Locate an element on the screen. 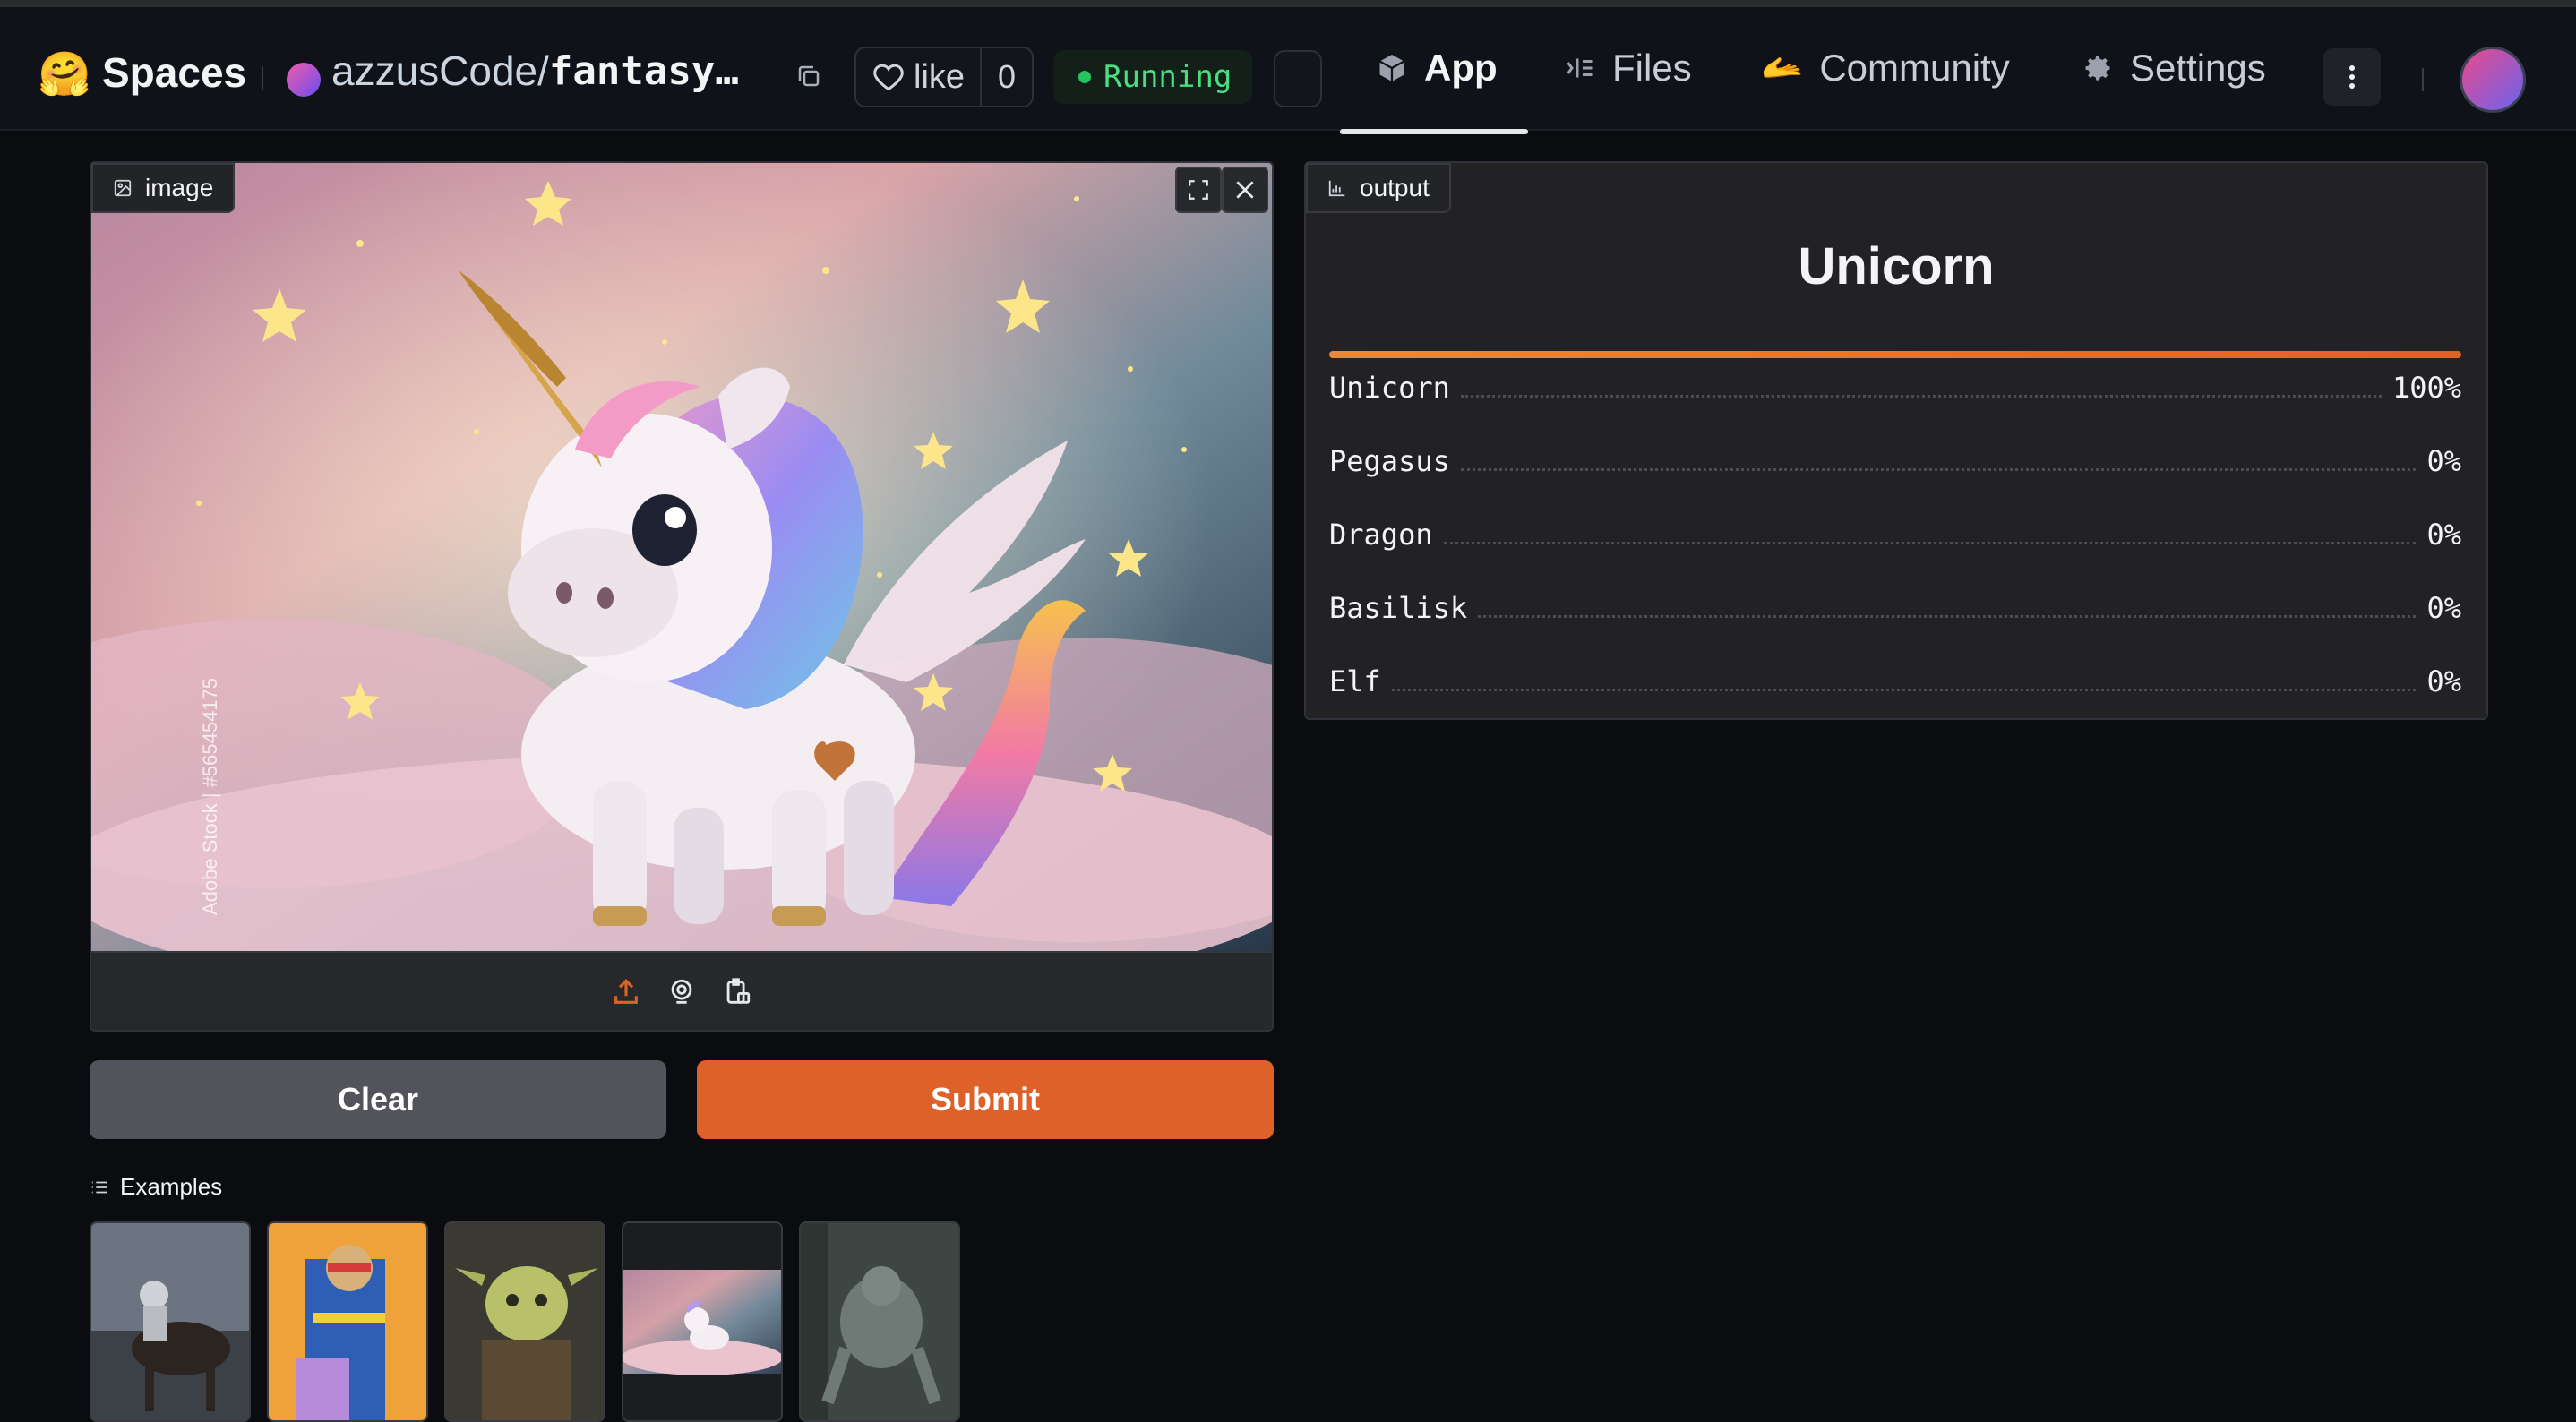 The height and width of the screenshot is (1422, 2576). confidence-row: Dragon 0% is located at coordinates (1895, 532).